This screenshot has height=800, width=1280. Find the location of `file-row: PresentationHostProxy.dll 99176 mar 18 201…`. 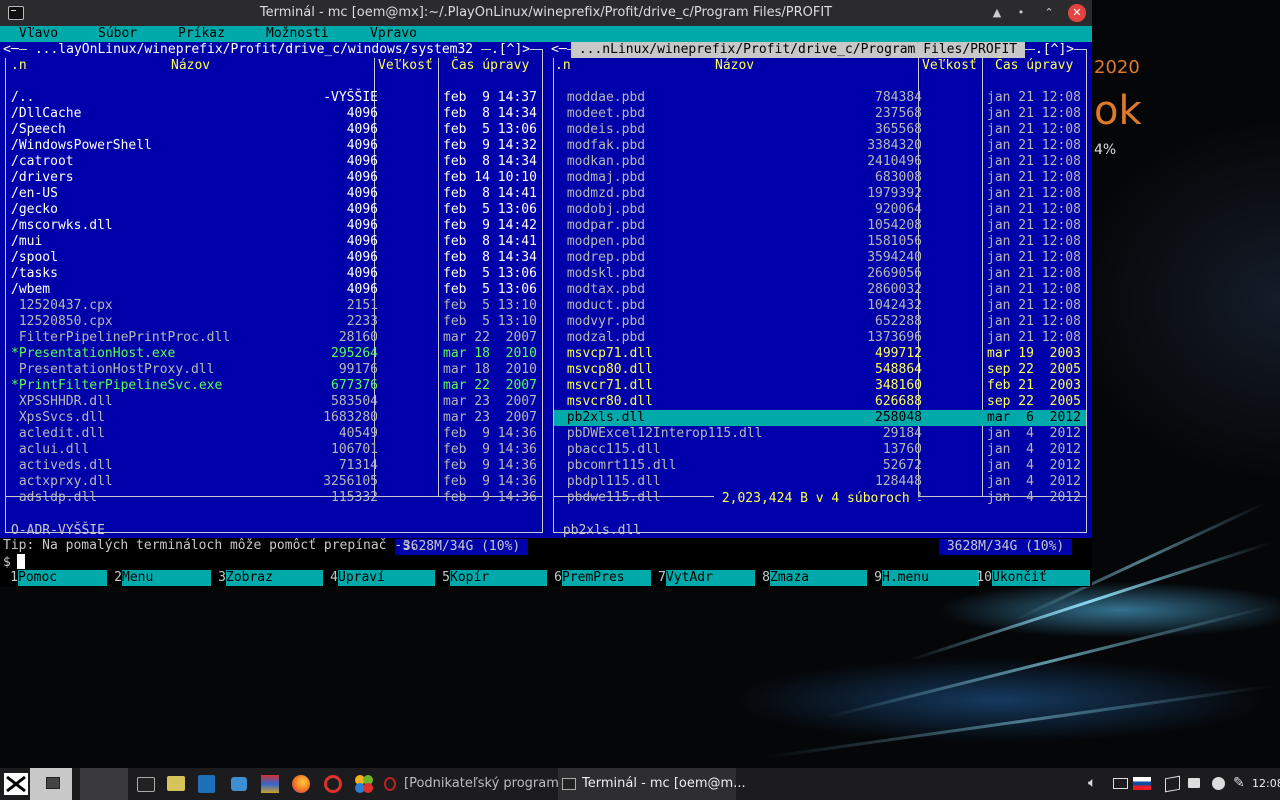

file-row: PresentationHostProxy.dll 99176 mar 18 201… is located at coordinates (274, 370).